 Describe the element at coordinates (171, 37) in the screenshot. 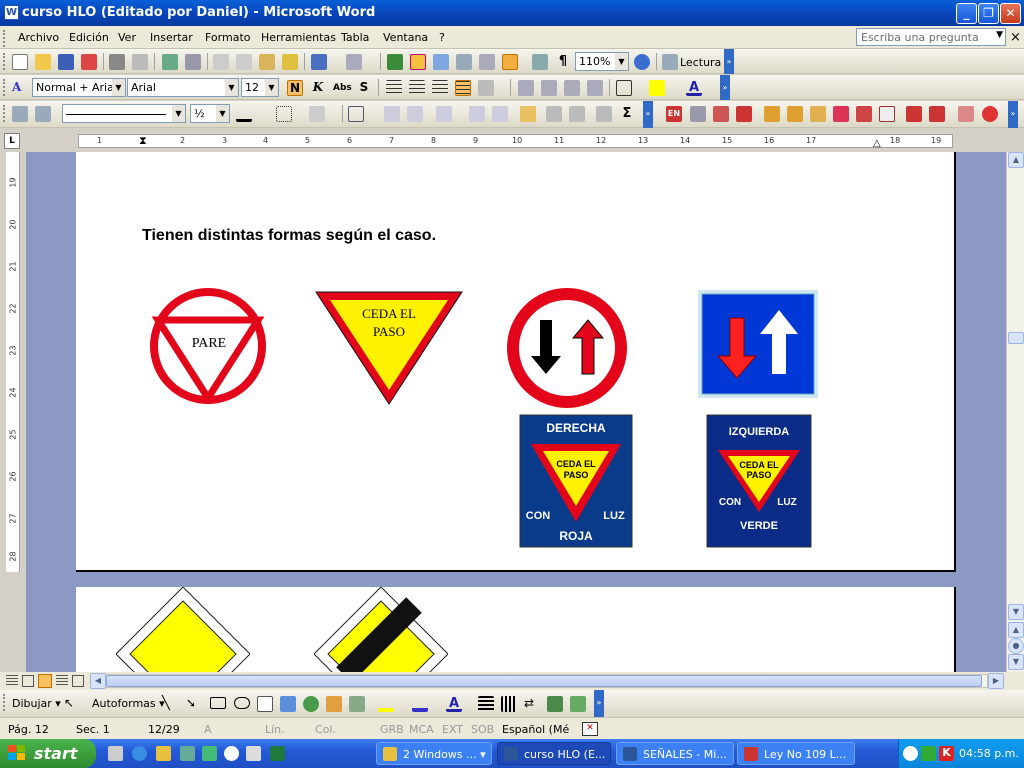

I see `menu-insertar: Insertar` at that location.